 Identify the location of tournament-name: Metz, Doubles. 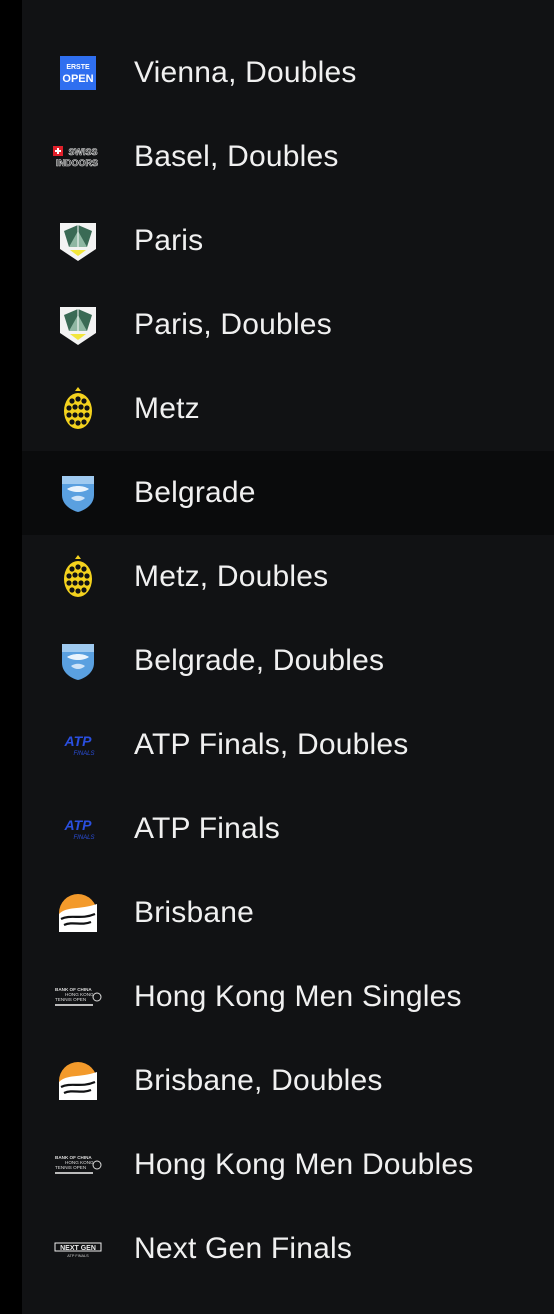
(231, 576).